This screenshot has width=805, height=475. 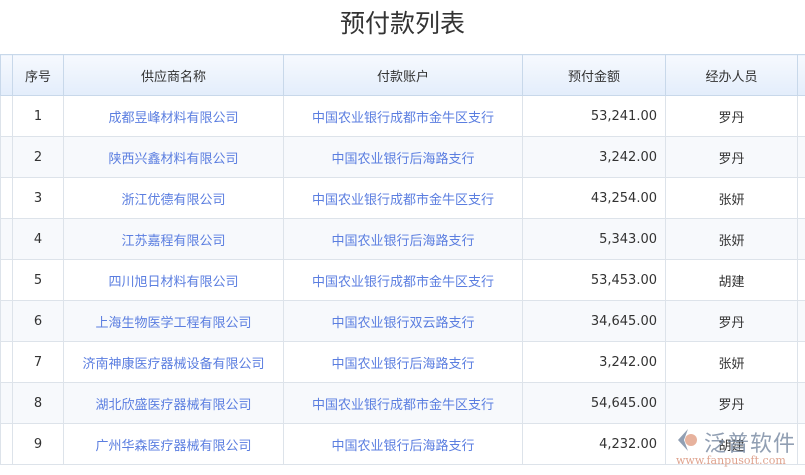 I want to click on cell-no: 6, so click(x=38, y=321).